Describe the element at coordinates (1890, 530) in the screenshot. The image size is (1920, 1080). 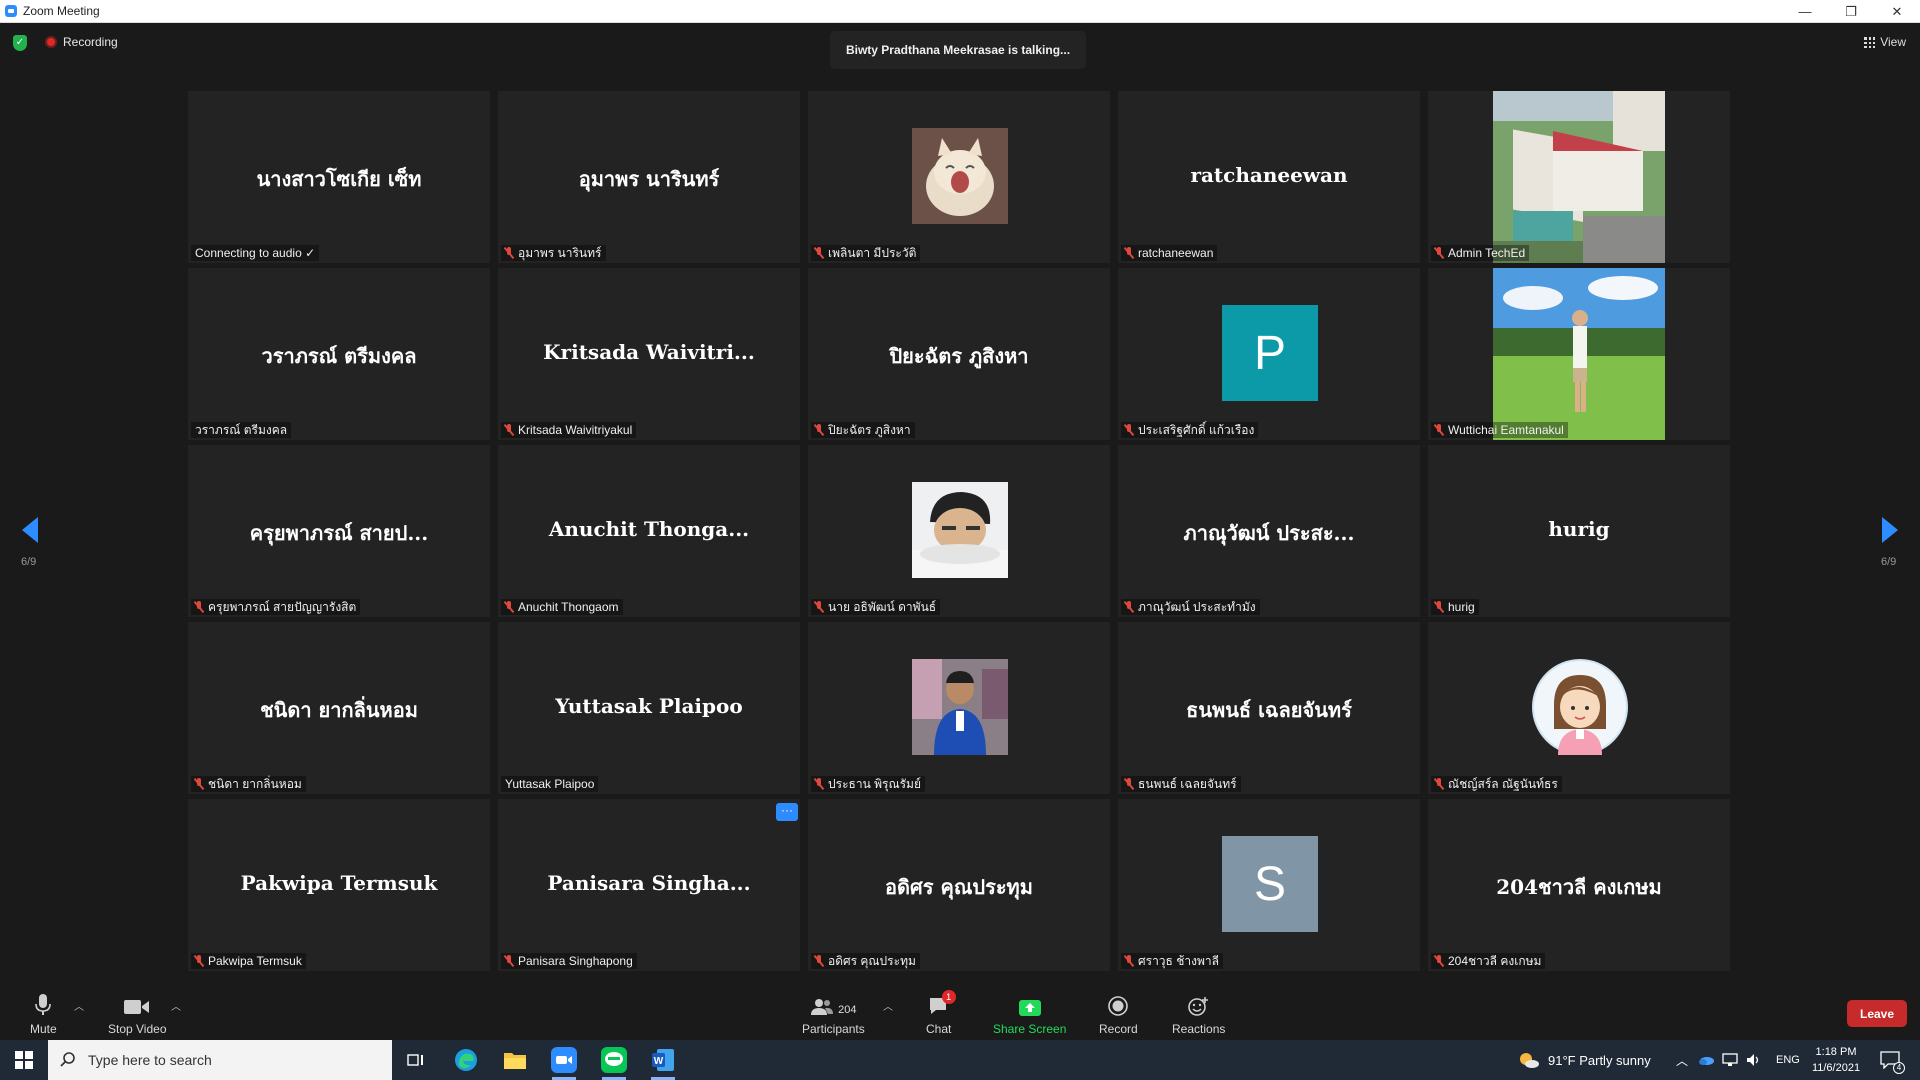
I see `next-page-arrow-icon` at that location.